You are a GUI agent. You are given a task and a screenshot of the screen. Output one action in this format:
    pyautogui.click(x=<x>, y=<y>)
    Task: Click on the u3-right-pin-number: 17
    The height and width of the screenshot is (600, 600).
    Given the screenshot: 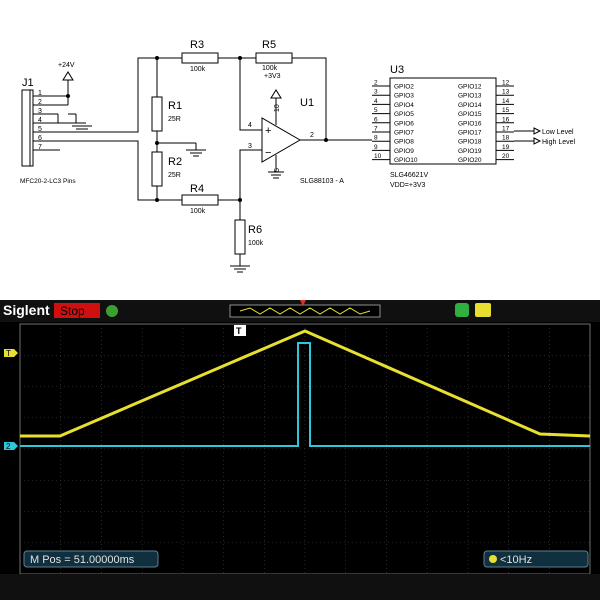 What is the action you would take?
    pyautogui.click(x=506, y=129)
    